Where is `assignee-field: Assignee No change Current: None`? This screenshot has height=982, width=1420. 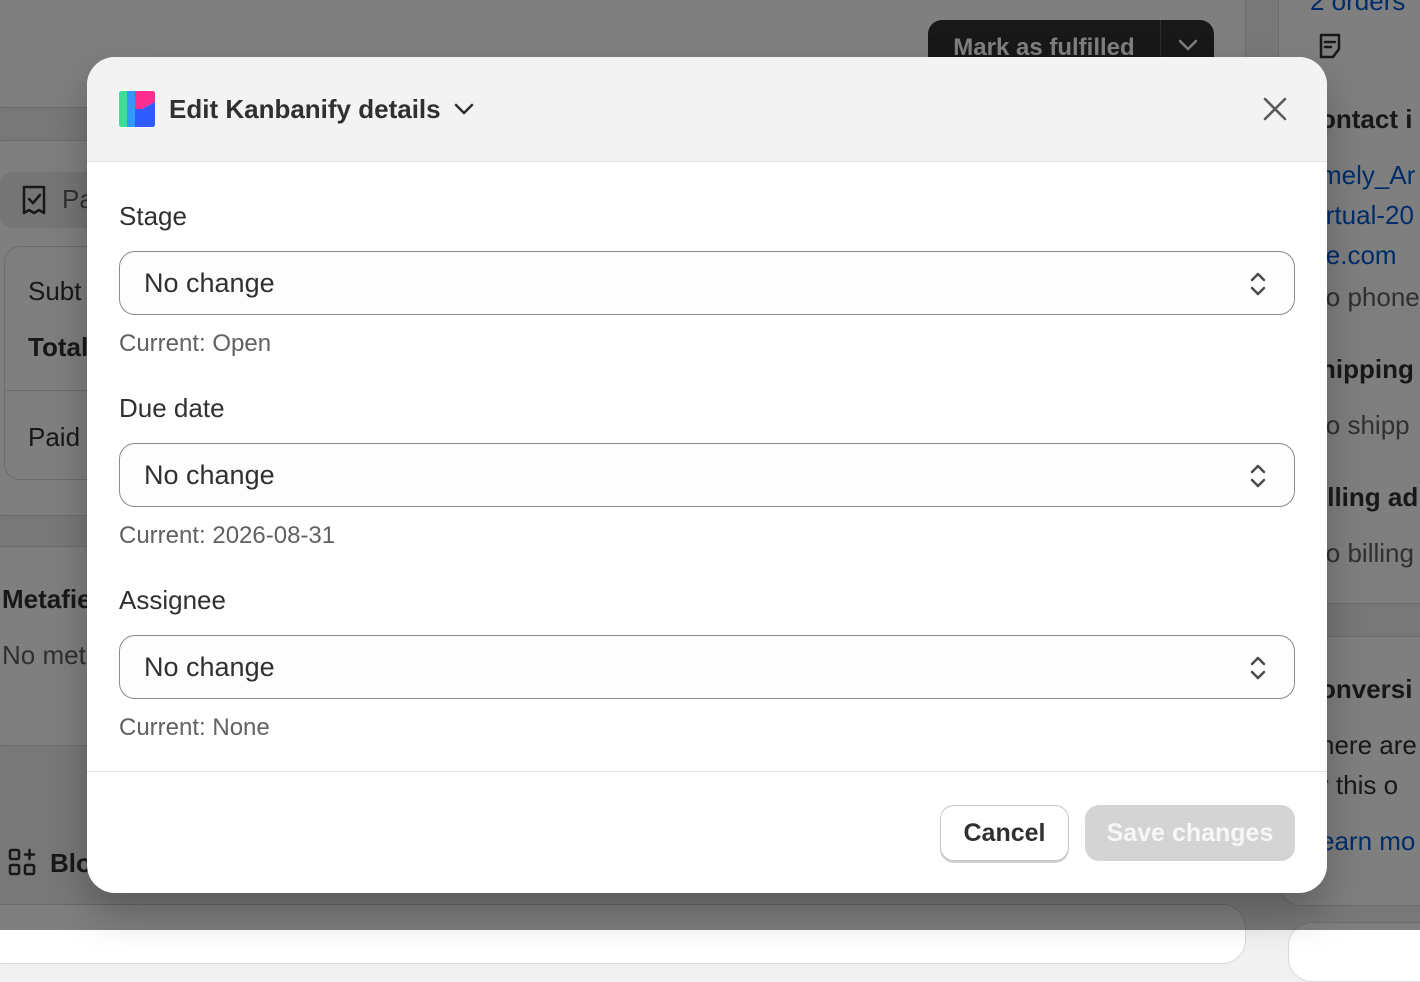
assignee-field: Assignee No change Current: None is located at coordinates (707, 663).